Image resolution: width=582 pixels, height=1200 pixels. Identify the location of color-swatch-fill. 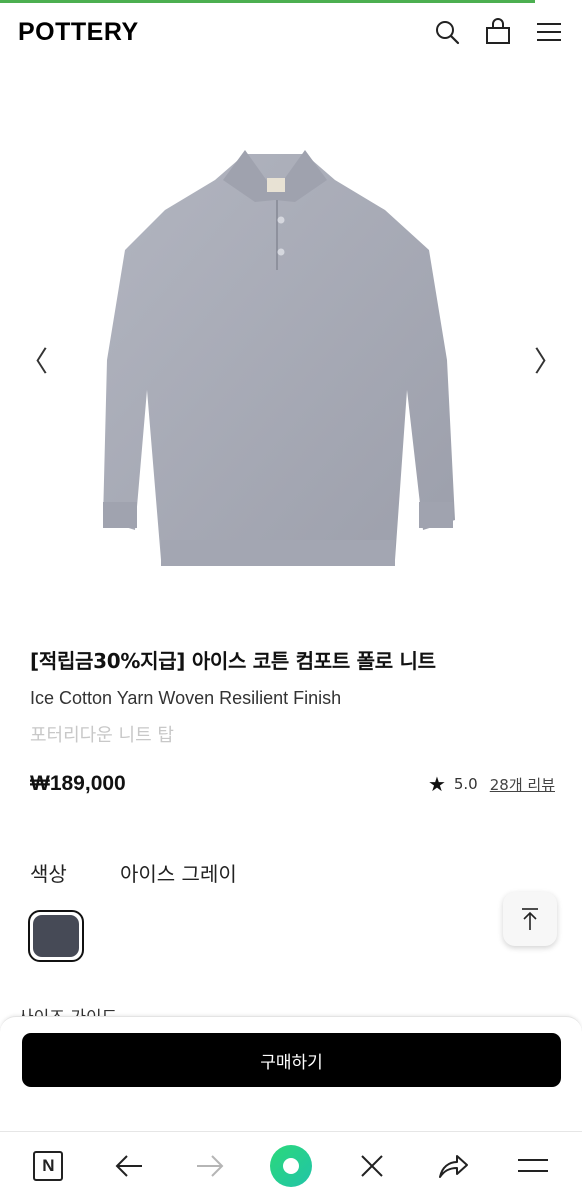
(56, 936).